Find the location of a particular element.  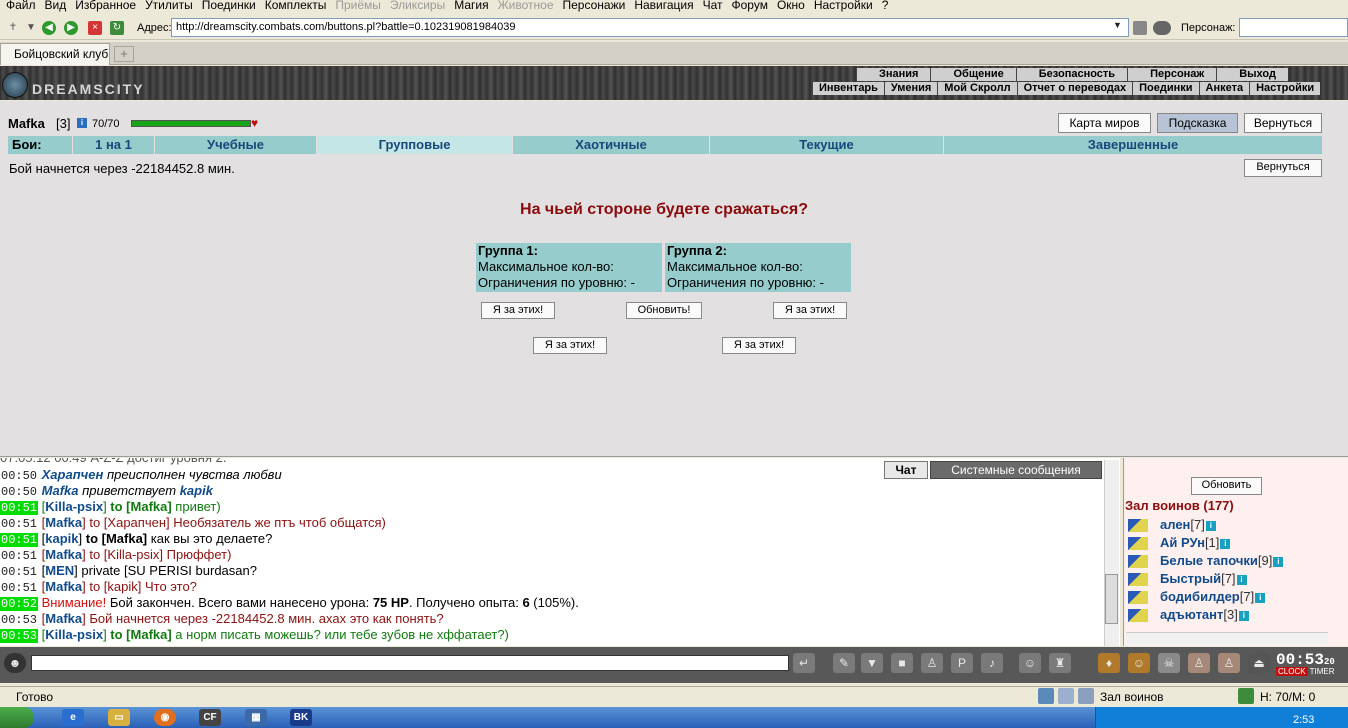

back-icon: ◀ is located at coordinates (49, 28).